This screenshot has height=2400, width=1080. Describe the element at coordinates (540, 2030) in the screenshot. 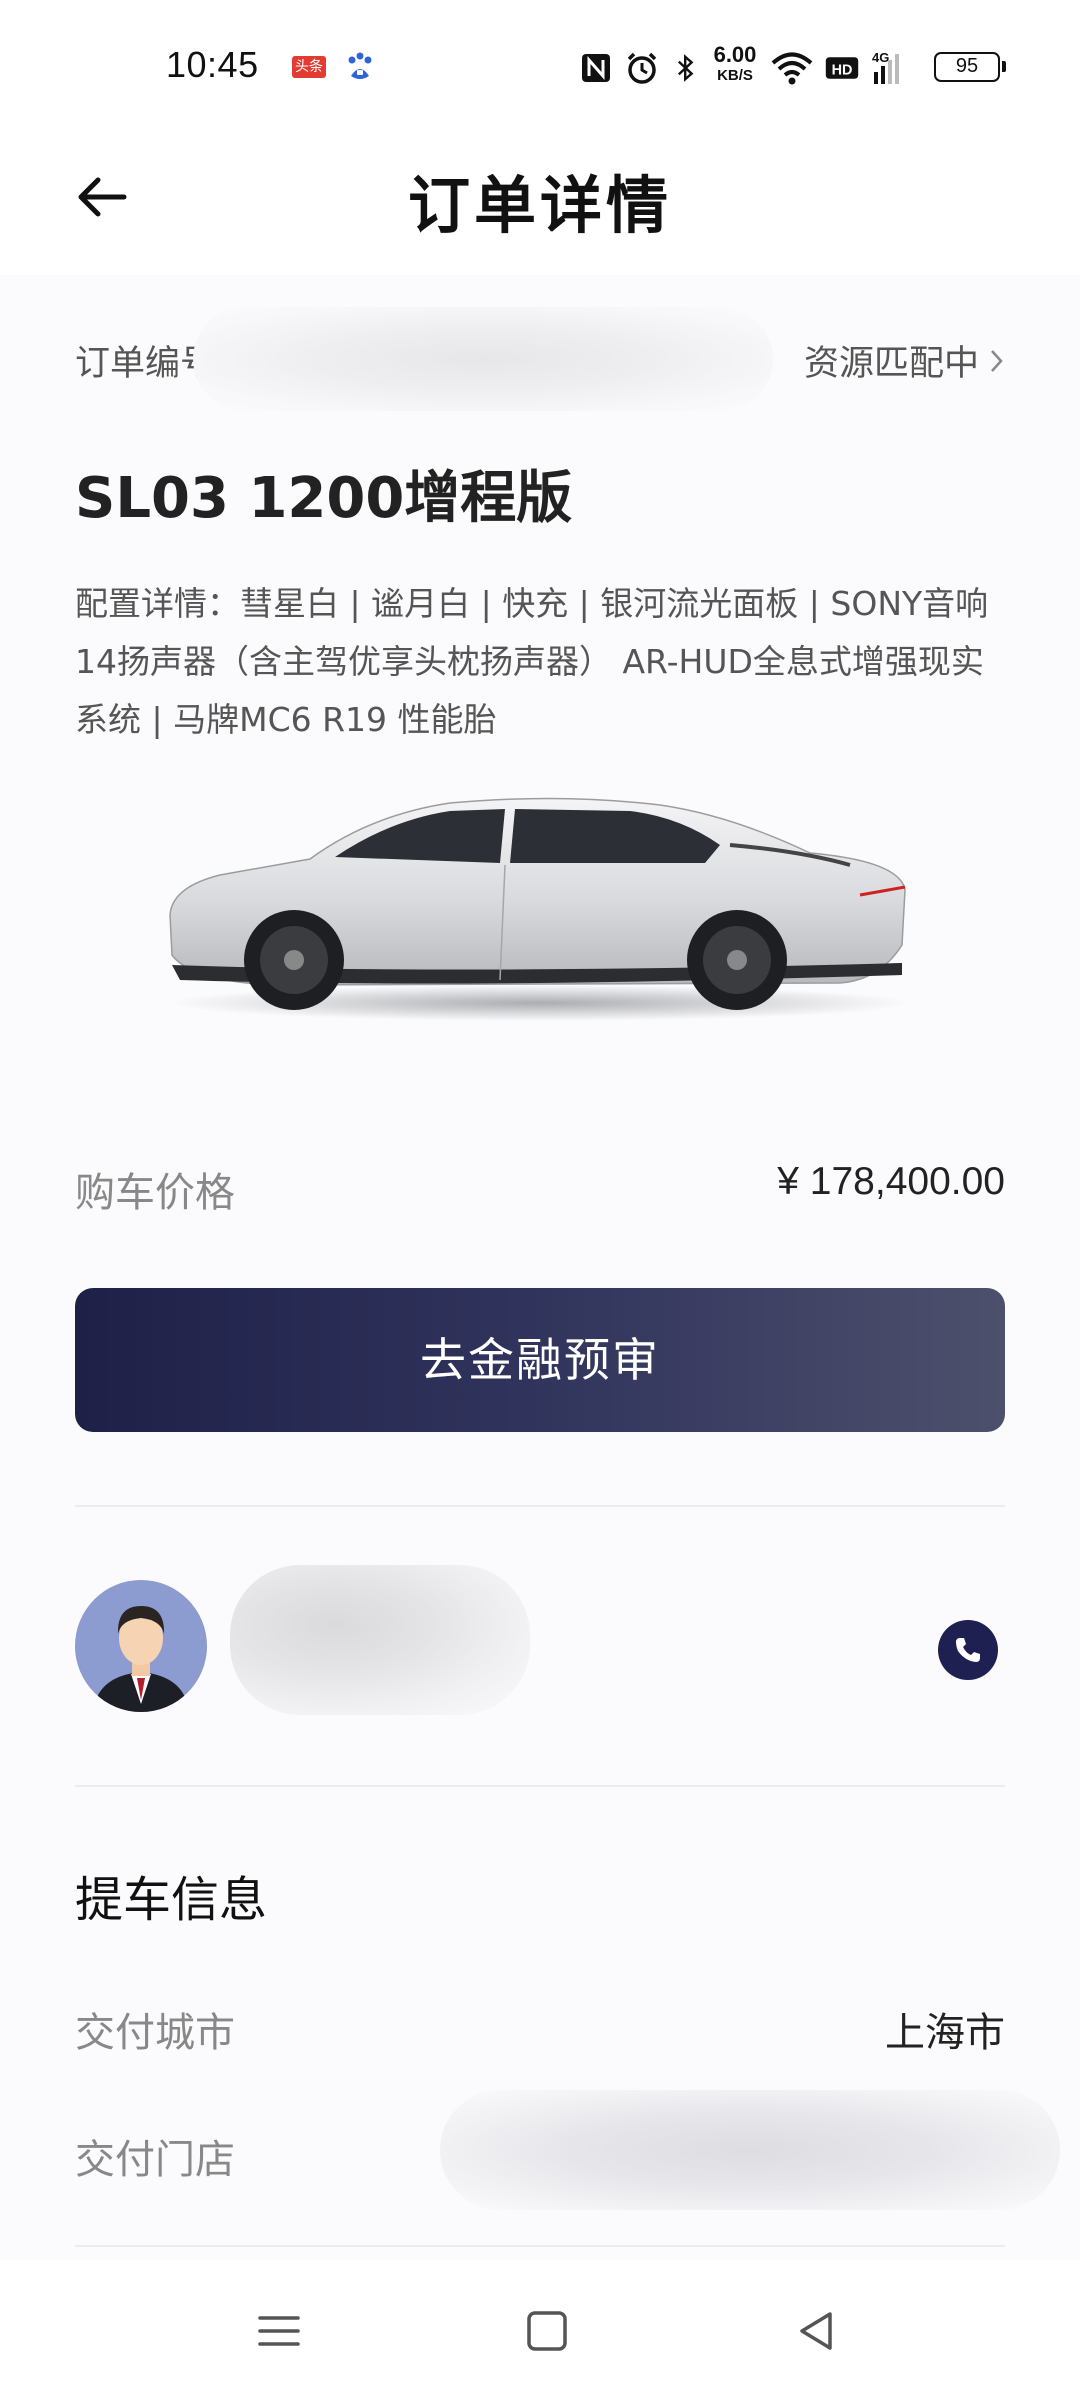

I see `delivery-city-row: 交付城市 上海市` at that location.